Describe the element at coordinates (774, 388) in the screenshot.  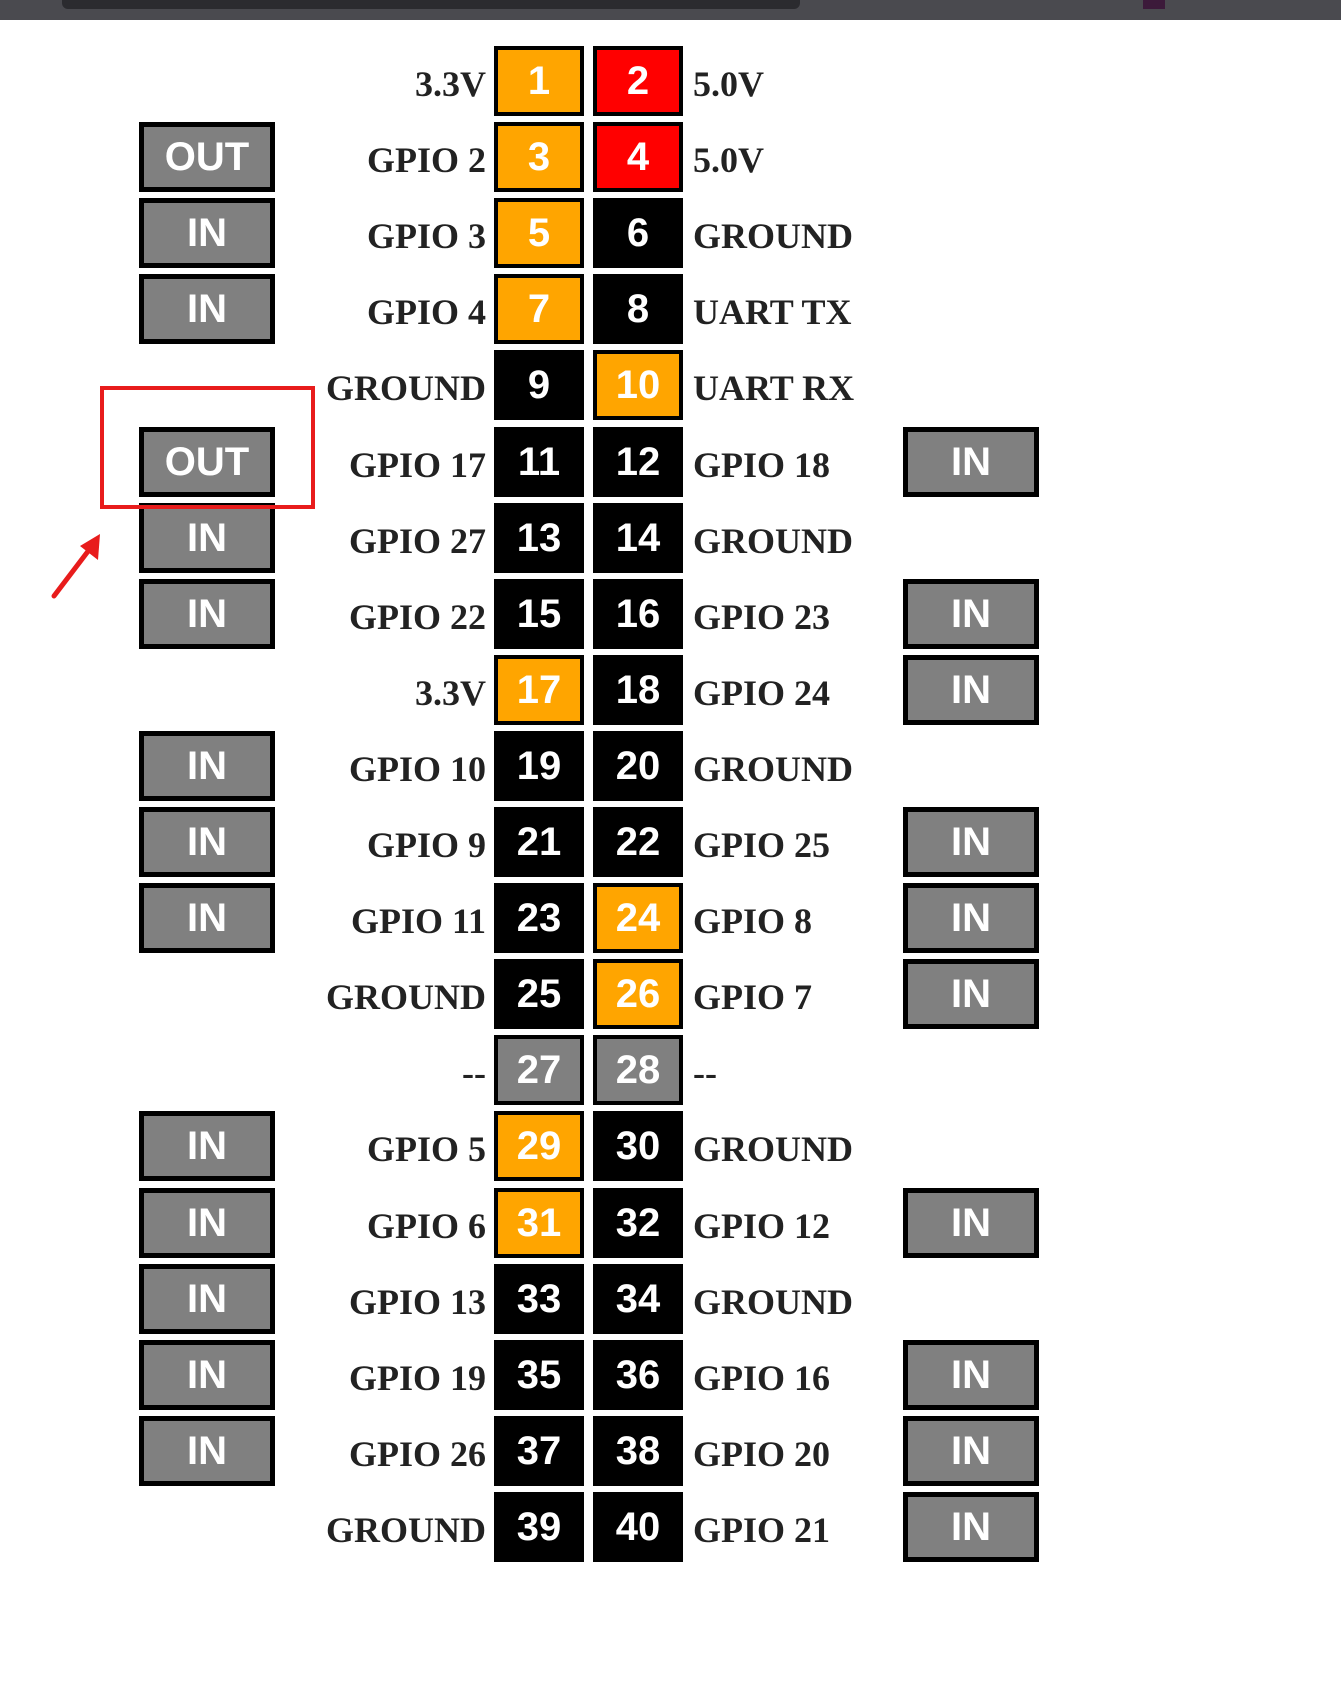
I see `right-pin-label: UART RX` at that location.